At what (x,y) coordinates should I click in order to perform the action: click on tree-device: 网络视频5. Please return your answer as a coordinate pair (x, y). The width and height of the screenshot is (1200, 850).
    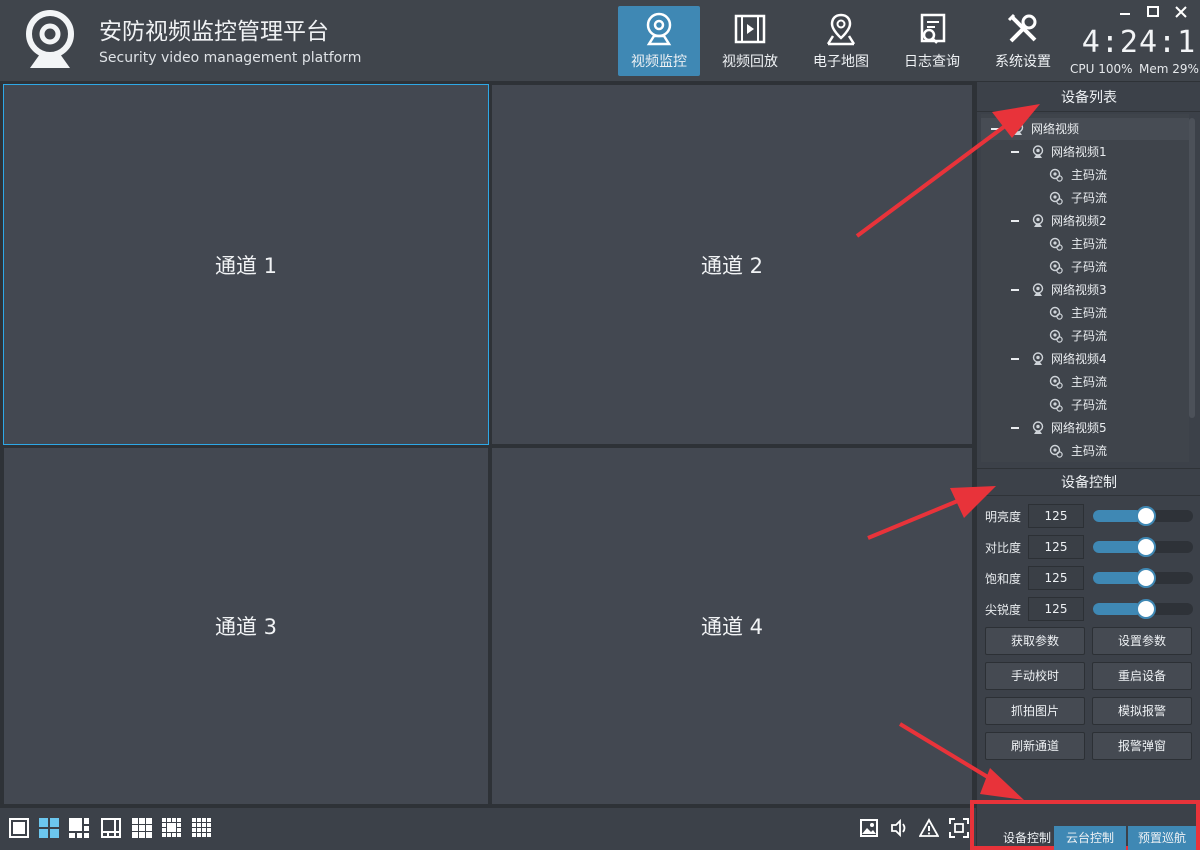
    Looking at the image, I should click on (1085, 428).